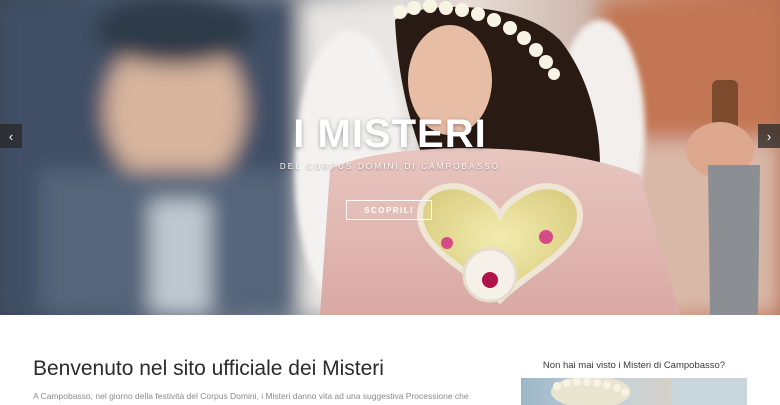 The image size is (780, 405). What do you see at coordinates (390, 134) in the screenshot?
I see `hero-title: I MISTERI` at bounding box center [390, 134].